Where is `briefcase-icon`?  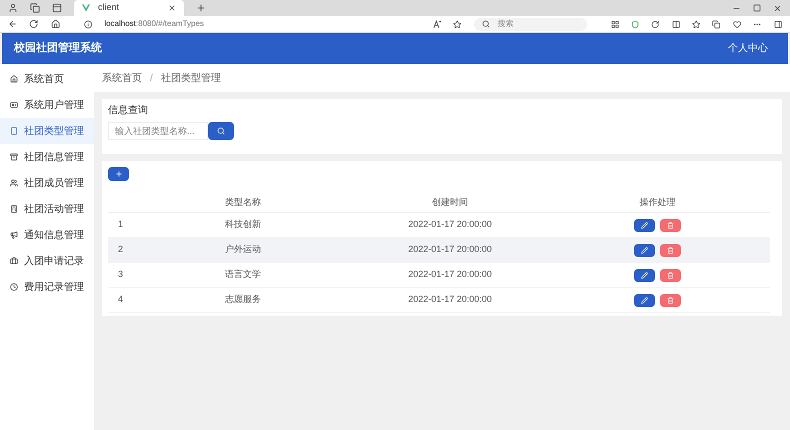
briefcase-icon is located at coordinates (14, 261).